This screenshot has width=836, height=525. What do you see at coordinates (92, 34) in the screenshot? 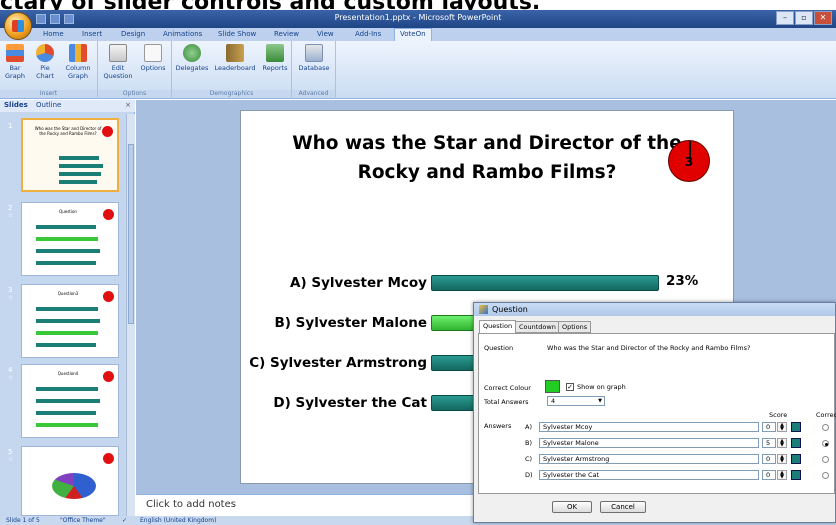
I see `tab-insert: Insert` at bounding box center [92, 34].